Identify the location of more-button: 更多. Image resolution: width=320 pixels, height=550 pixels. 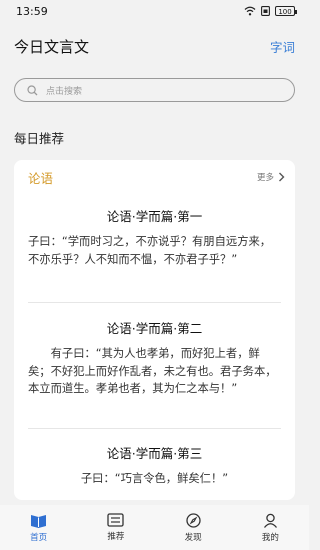
(271, 177).